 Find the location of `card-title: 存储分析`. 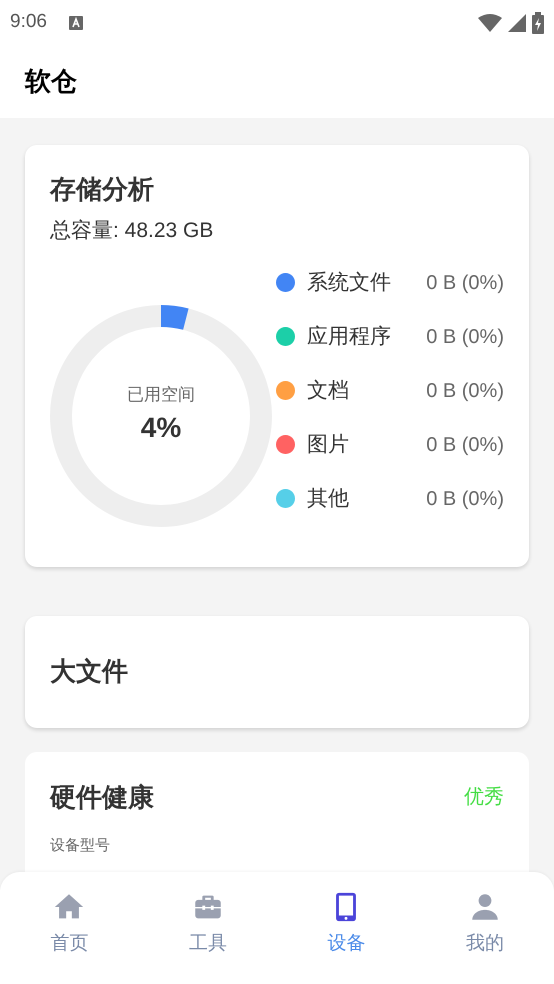

card-title: 存储分析 is located at coordinates (102, 189).